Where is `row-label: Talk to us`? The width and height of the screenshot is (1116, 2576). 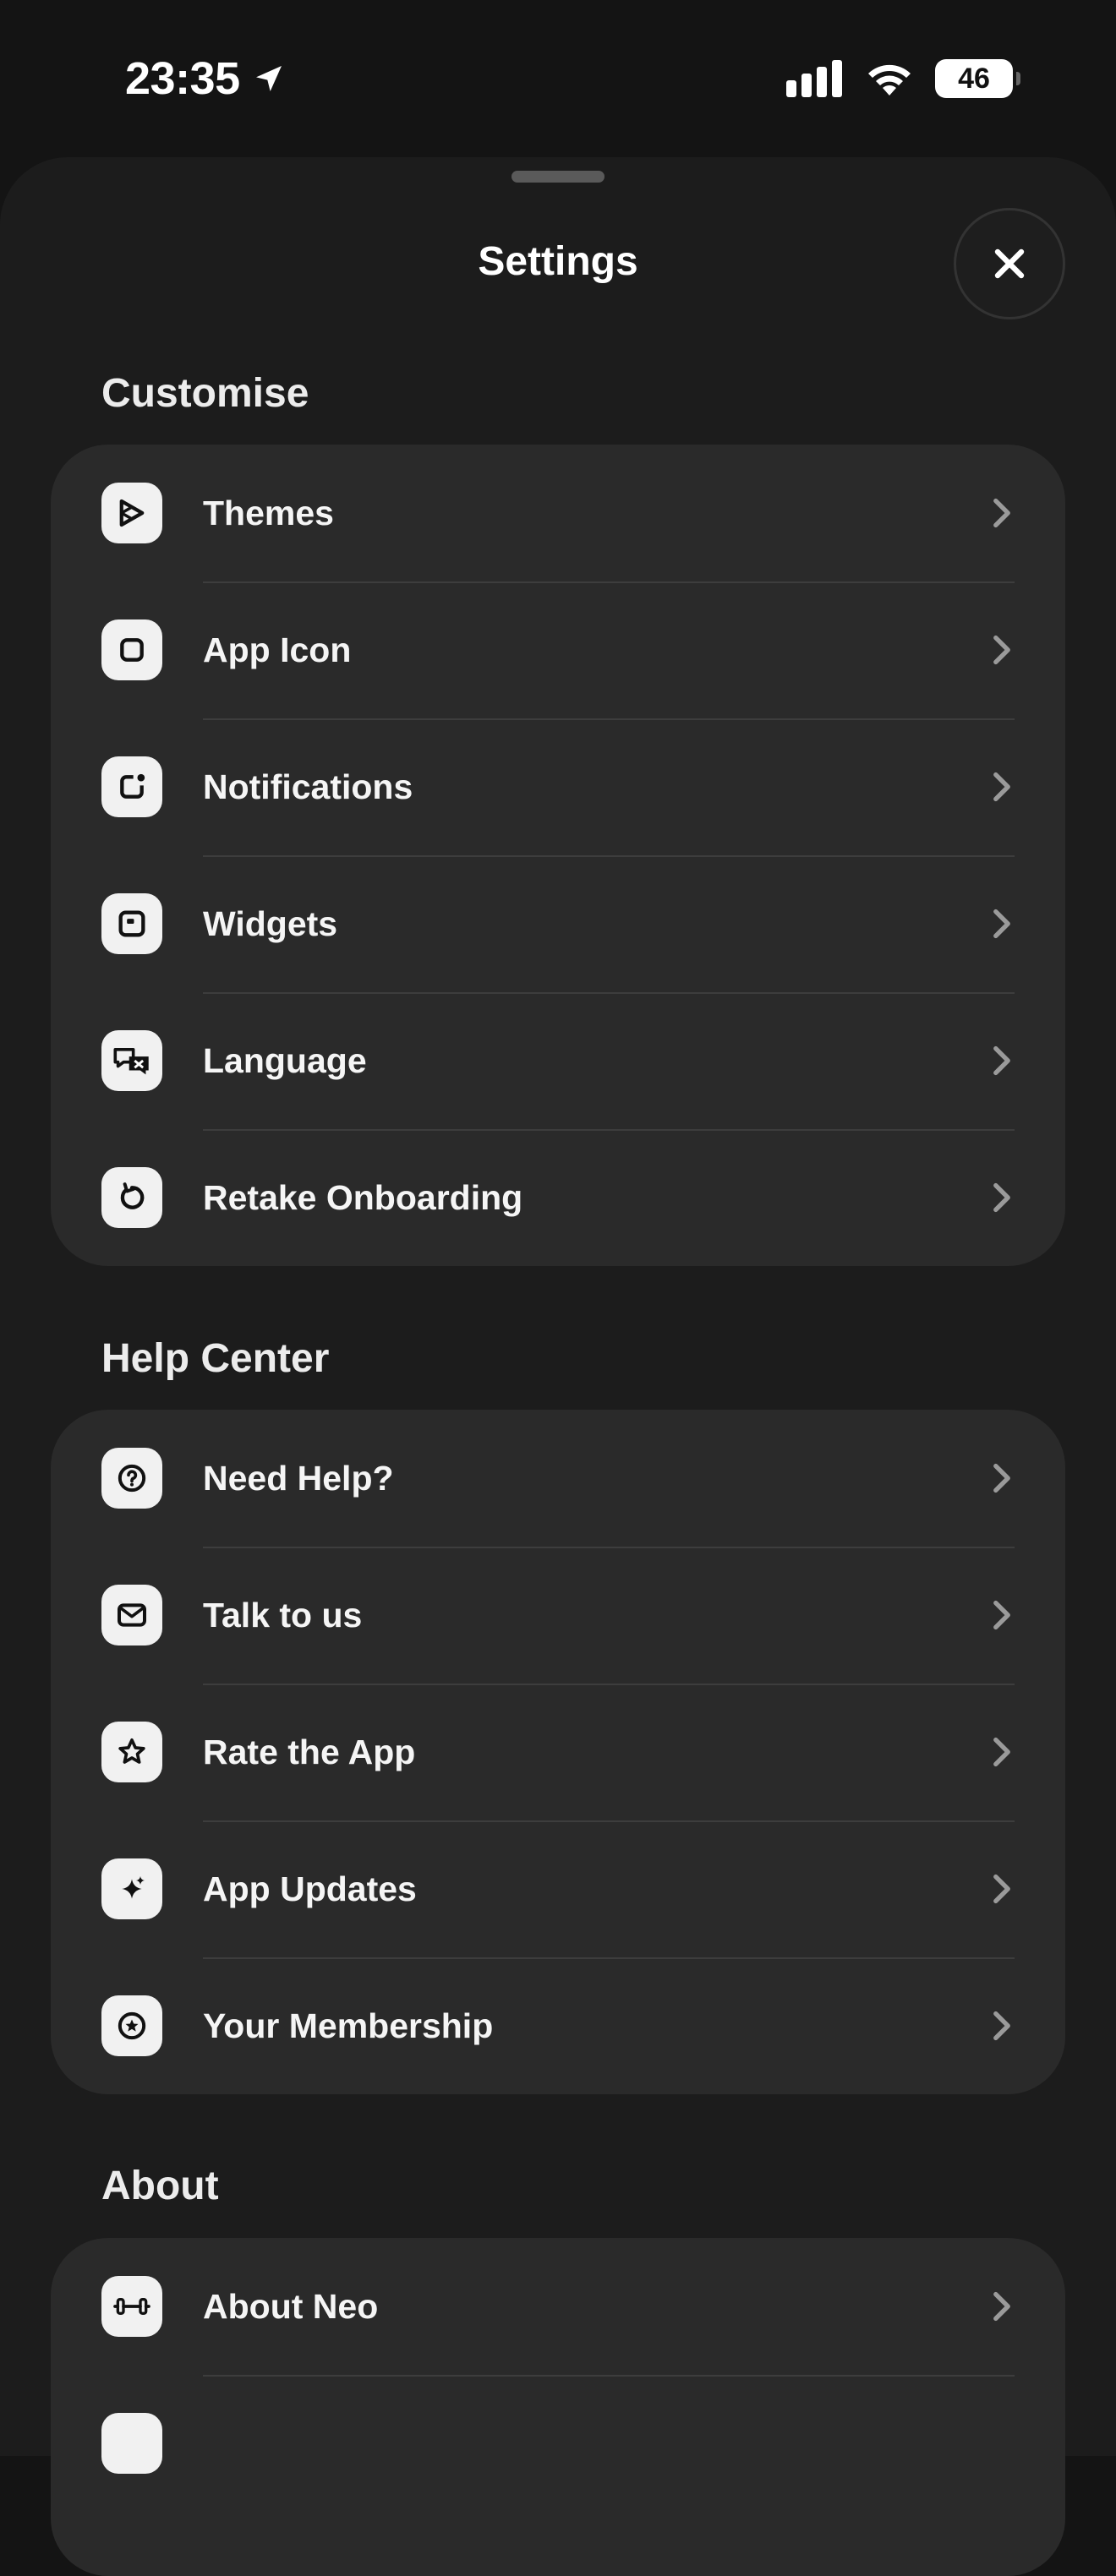 row-label: Talk to us is located at coordinates (283, 1615).